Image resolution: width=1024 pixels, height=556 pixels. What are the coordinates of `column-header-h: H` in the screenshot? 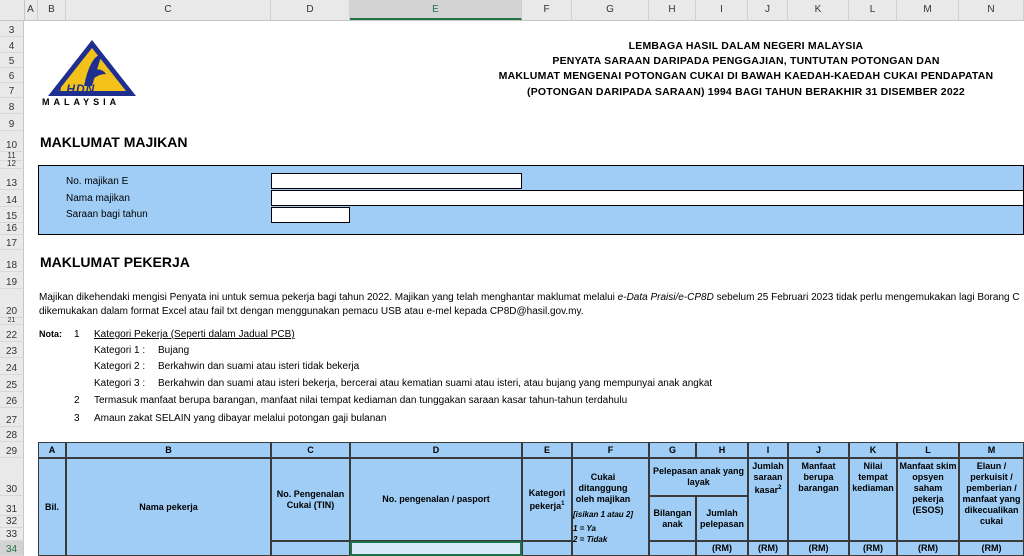 It's located at (672, 10).